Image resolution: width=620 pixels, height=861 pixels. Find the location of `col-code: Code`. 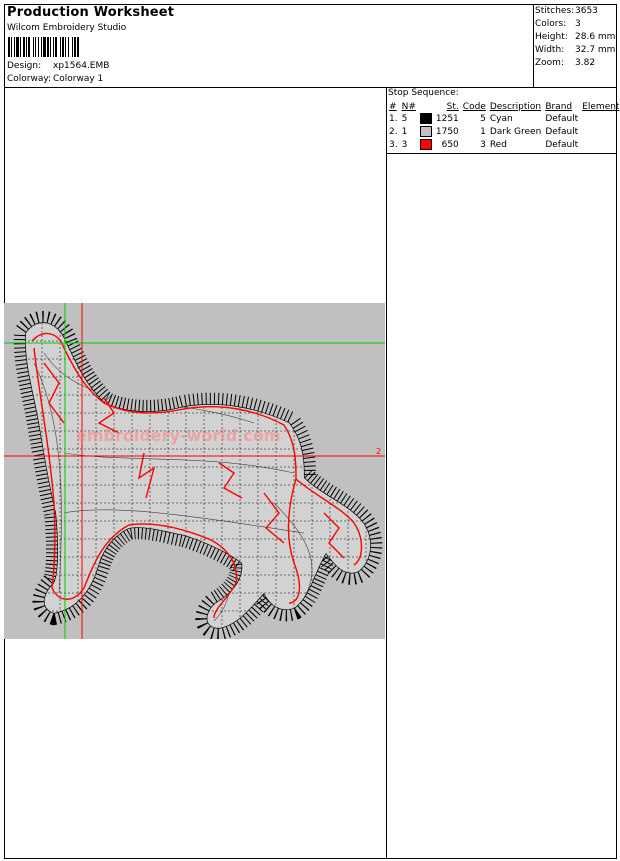

col-code: Code is located at coordinates (474, 106).